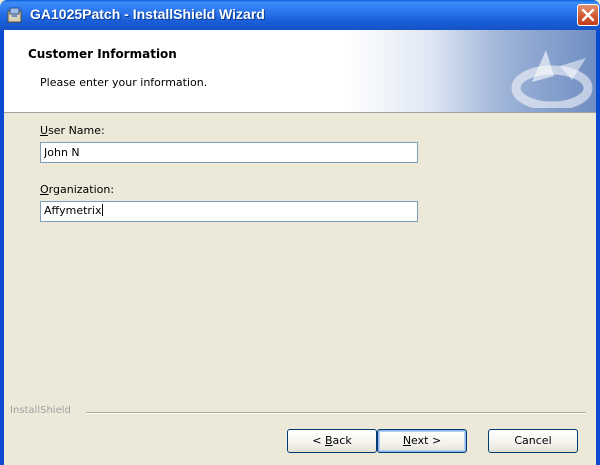 The width and height of the screenshot is (600, 465). Describe the element at coordinates (147, 14) in the screenshot. I see `window-title: GA1025Patch - InstallShield Wizard` at that location.